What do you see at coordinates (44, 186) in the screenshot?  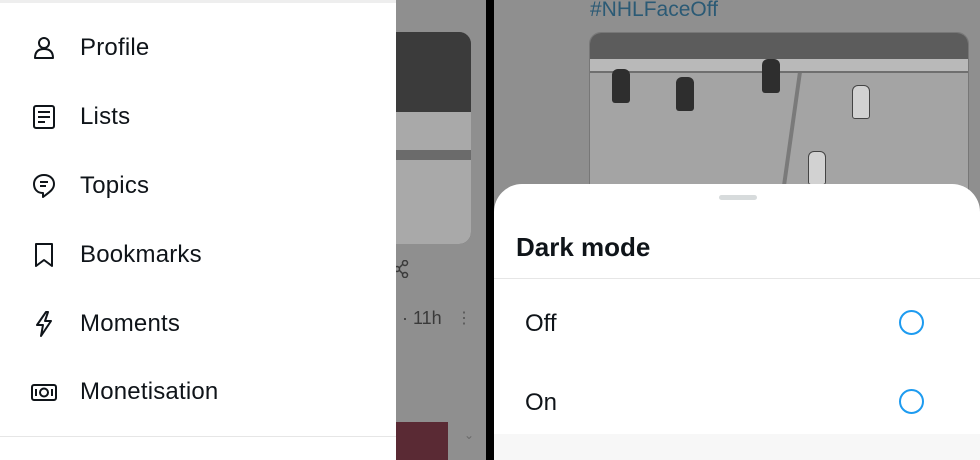 I see `topics-icon` at bounding box center [44, 186].